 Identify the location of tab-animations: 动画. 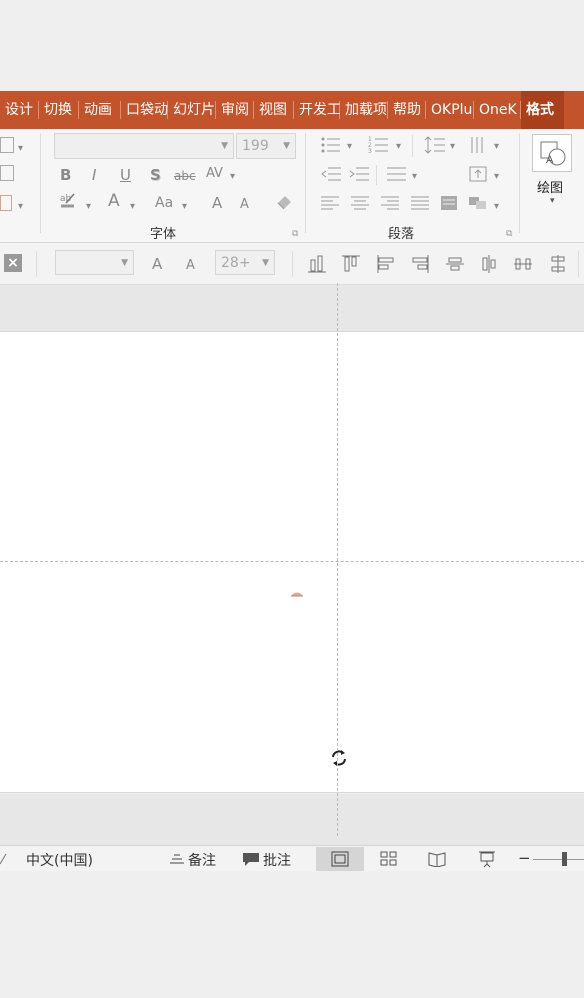
(100, 110).